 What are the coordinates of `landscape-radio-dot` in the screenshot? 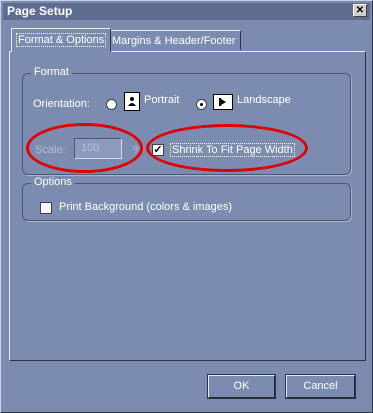 It's located at (201, 104).